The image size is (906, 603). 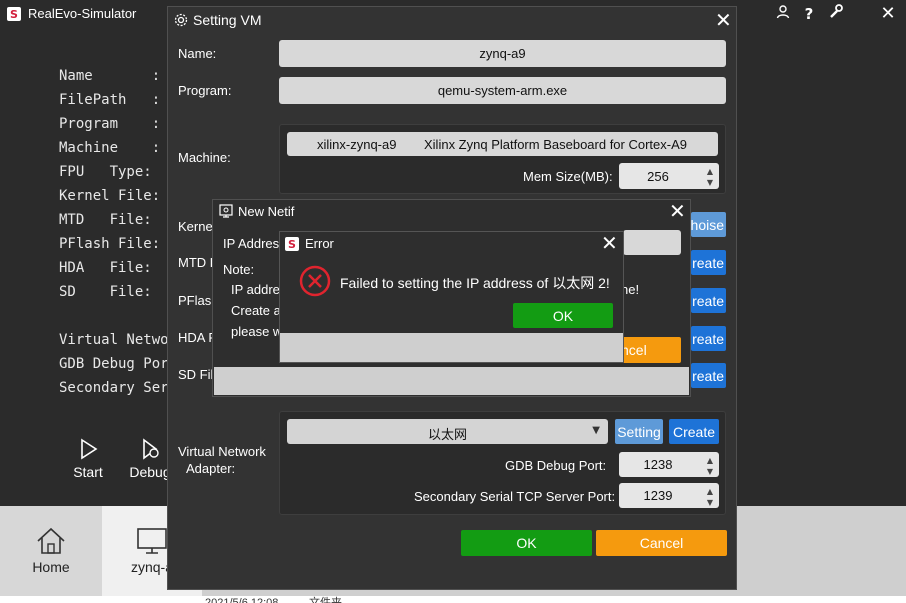 What do you see at coordinates (609, 243) in the screenshot?
I see `error-close-icon: ✕` at bounding box center [609, 243].